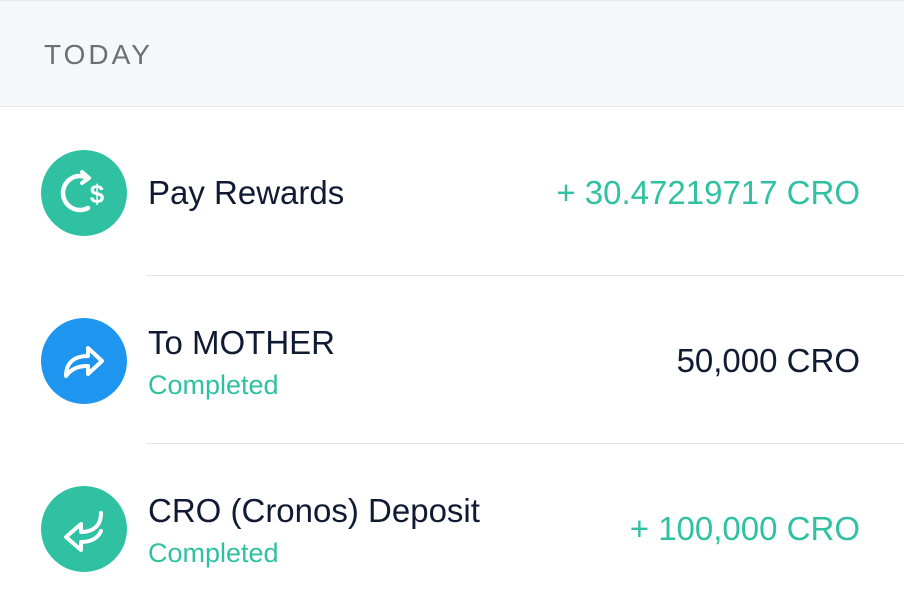 This screenshot has height=612, width=904. I want to click on transaction-title: To MOTHER, so click(242, 342).